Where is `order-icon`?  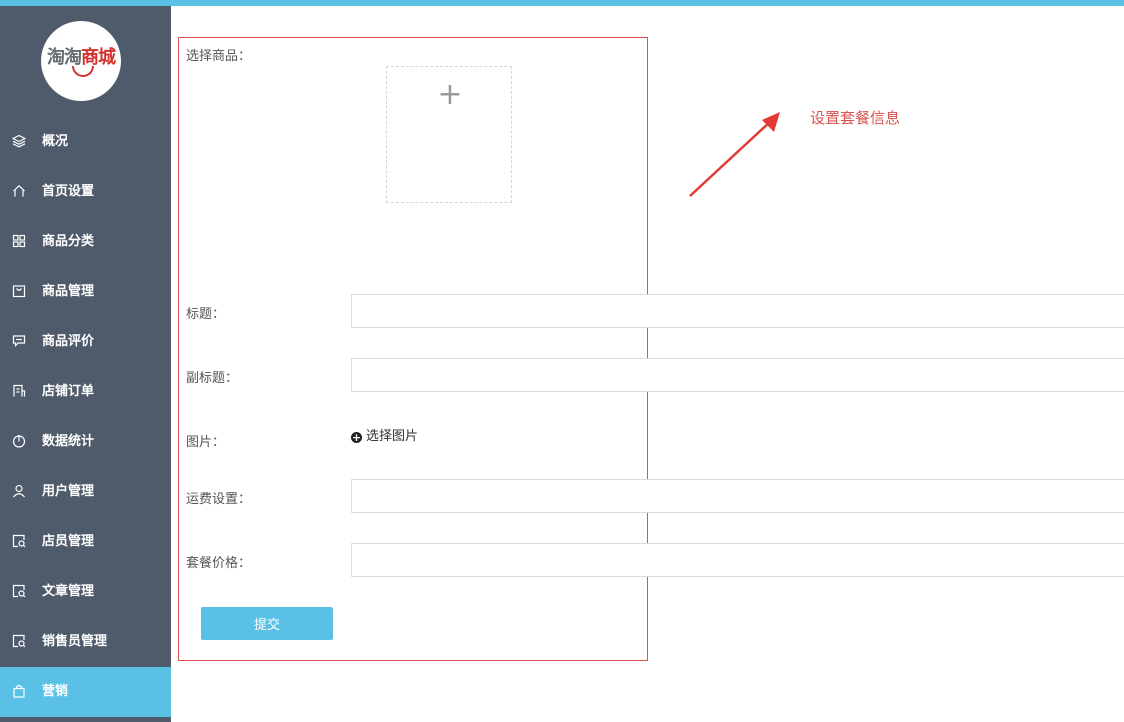 order-icon is located at coordinates (19, 391).